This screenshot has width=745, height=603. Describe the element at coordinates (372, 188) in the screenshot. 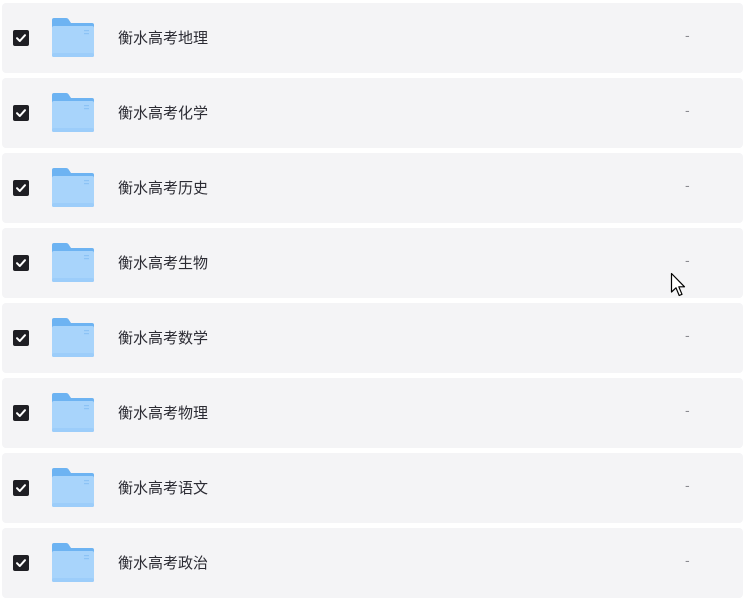

I see `file-row: 衡水高考历史 -` at that location.